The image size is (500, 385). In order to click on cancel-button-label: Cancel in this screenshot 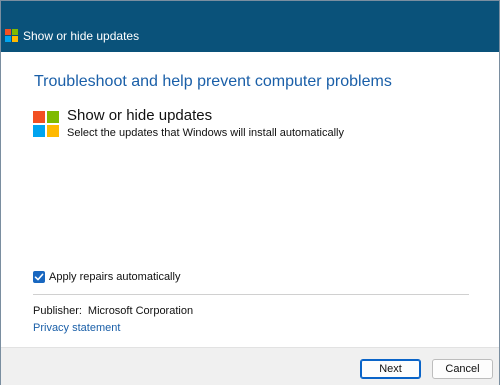, I will do `click(462, 369)`.